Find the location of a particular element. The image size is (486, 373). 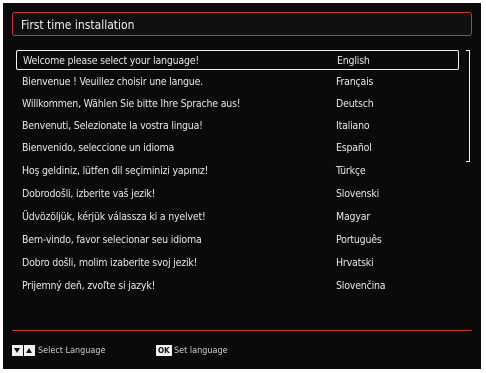

language-name: Italiano is located at coordinates (353, 126).